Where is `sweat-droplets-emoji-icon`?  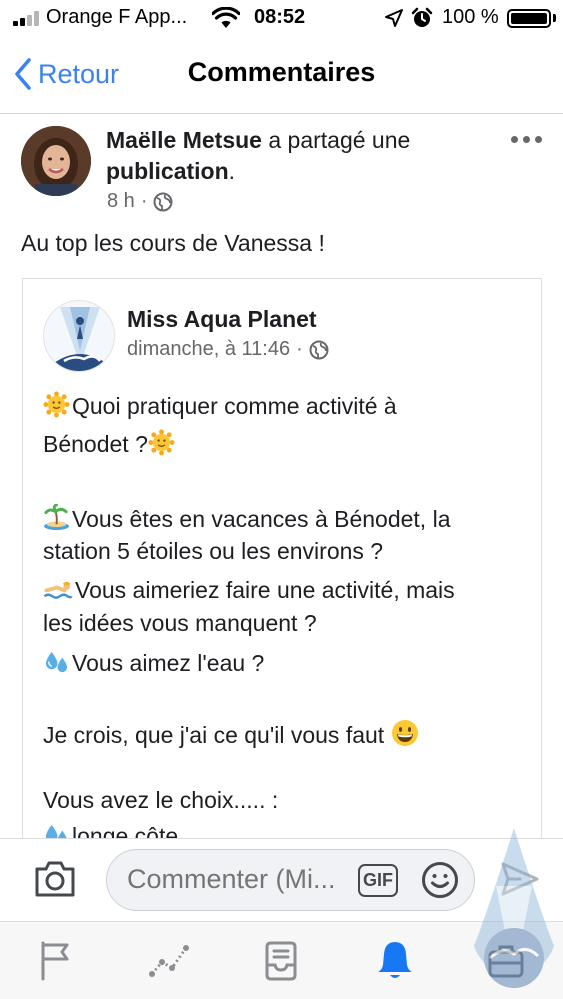
sweat-droplets-emoji-icon is located at coordinates (56, 662).